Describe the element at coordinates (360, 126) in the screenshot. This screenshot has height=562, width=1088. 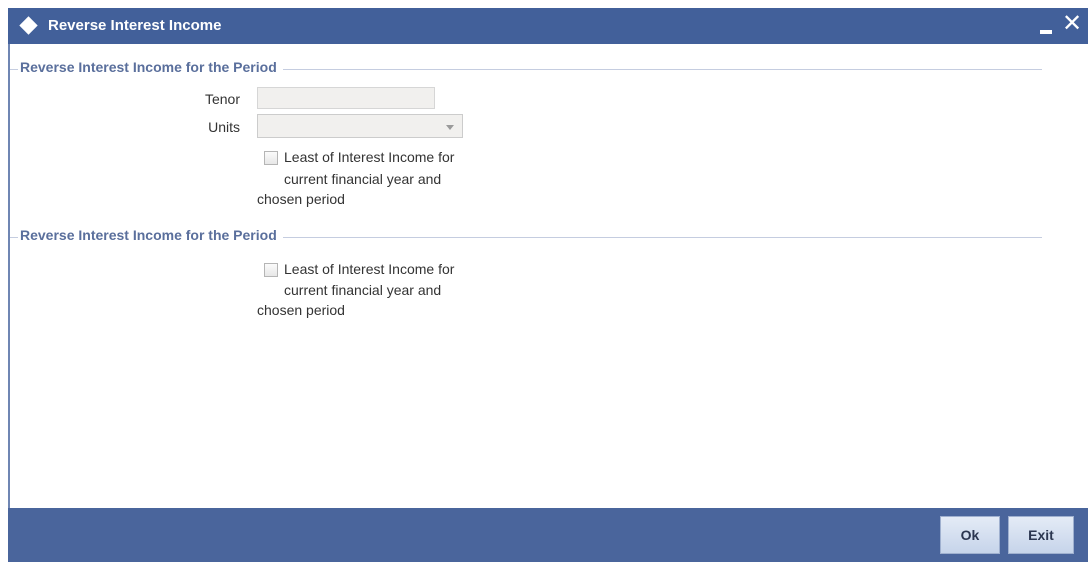
I see `units-select` at that location.